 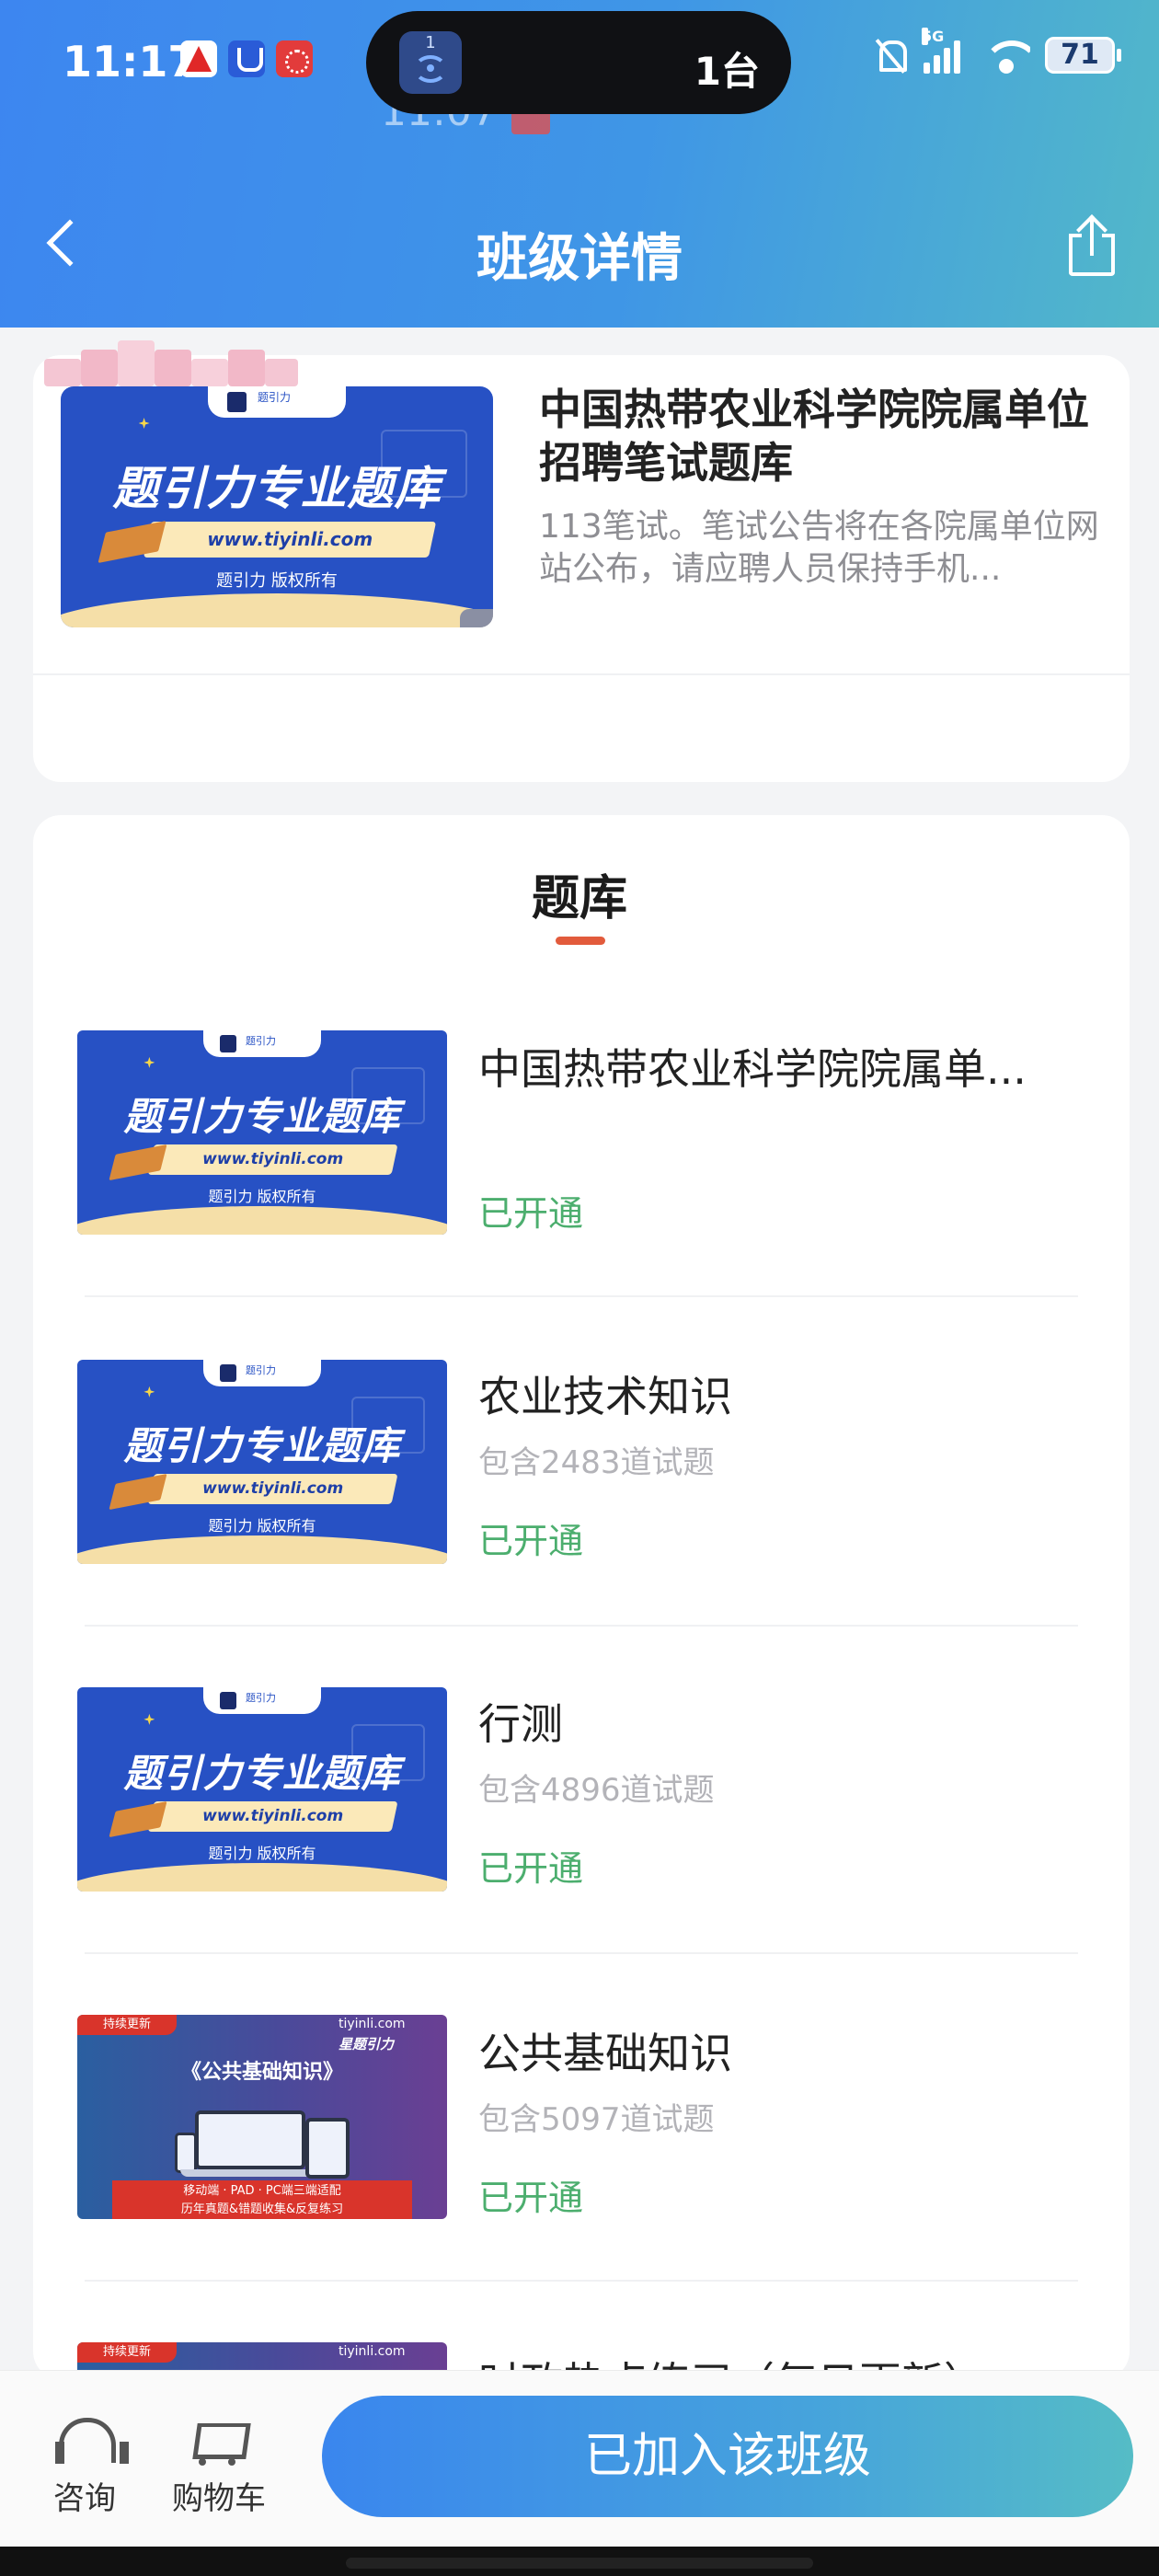 I want to click on status-time: 11:17, so click(x=130, y=61).